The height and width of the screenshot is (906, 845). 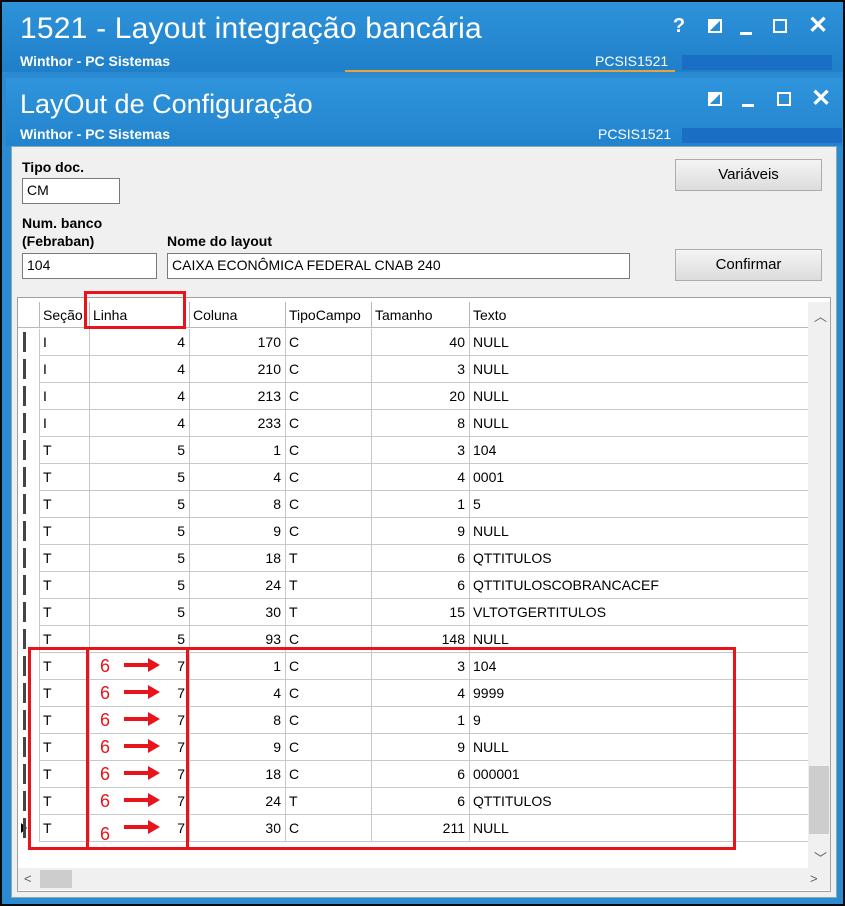 What do you see at coordinates (819, 585) in the screenshot?
I see `vertical-scrollbar: ︿ ﹀` at bounding box center [819, 585].